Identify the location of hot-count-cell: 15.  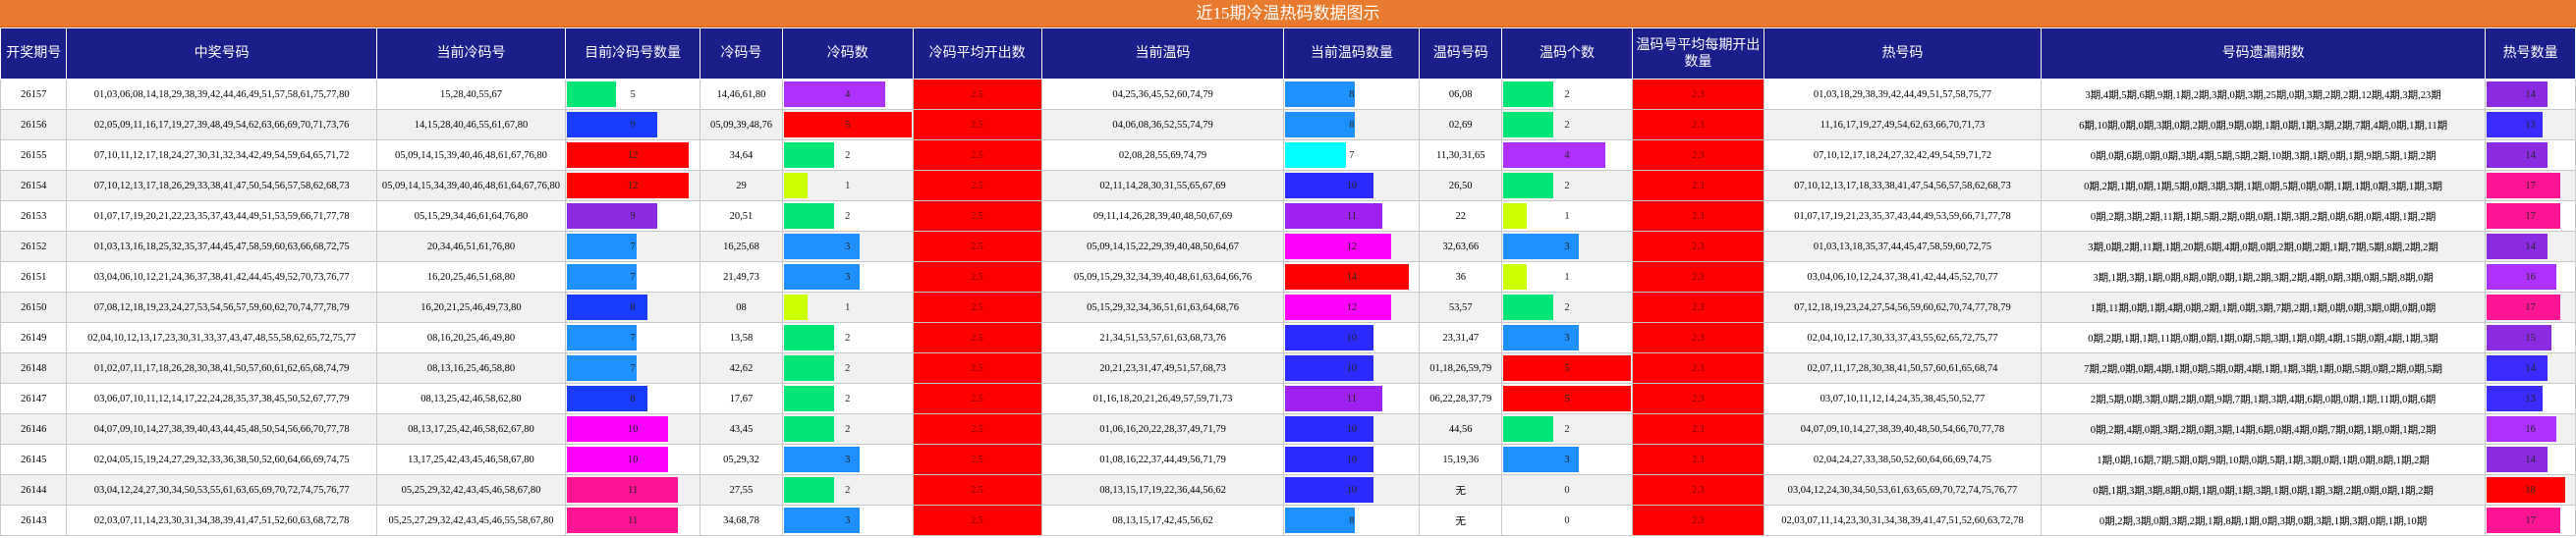
(2530, 337).